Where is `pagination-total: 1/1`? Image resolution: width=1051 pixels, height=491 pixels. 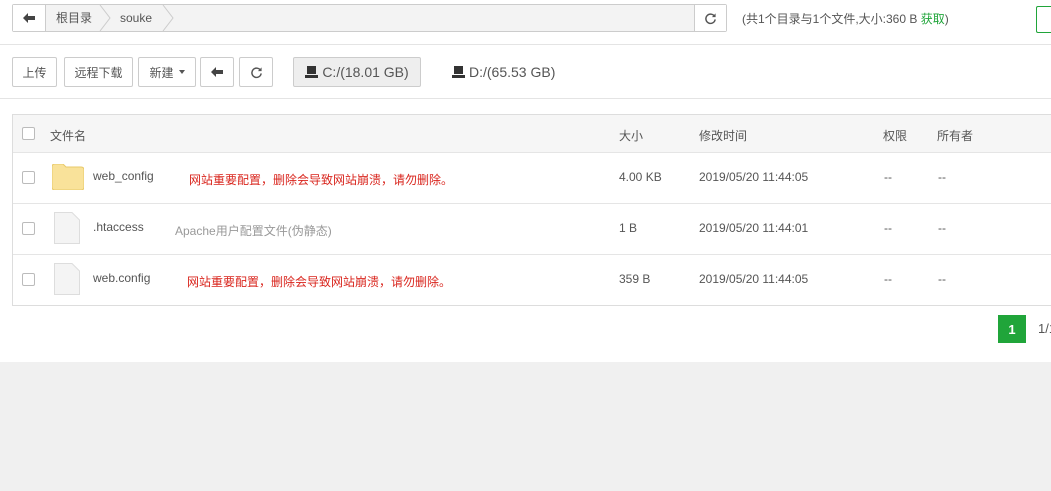
pagination-total: 1/1 is located at coordinates (1044, 328).